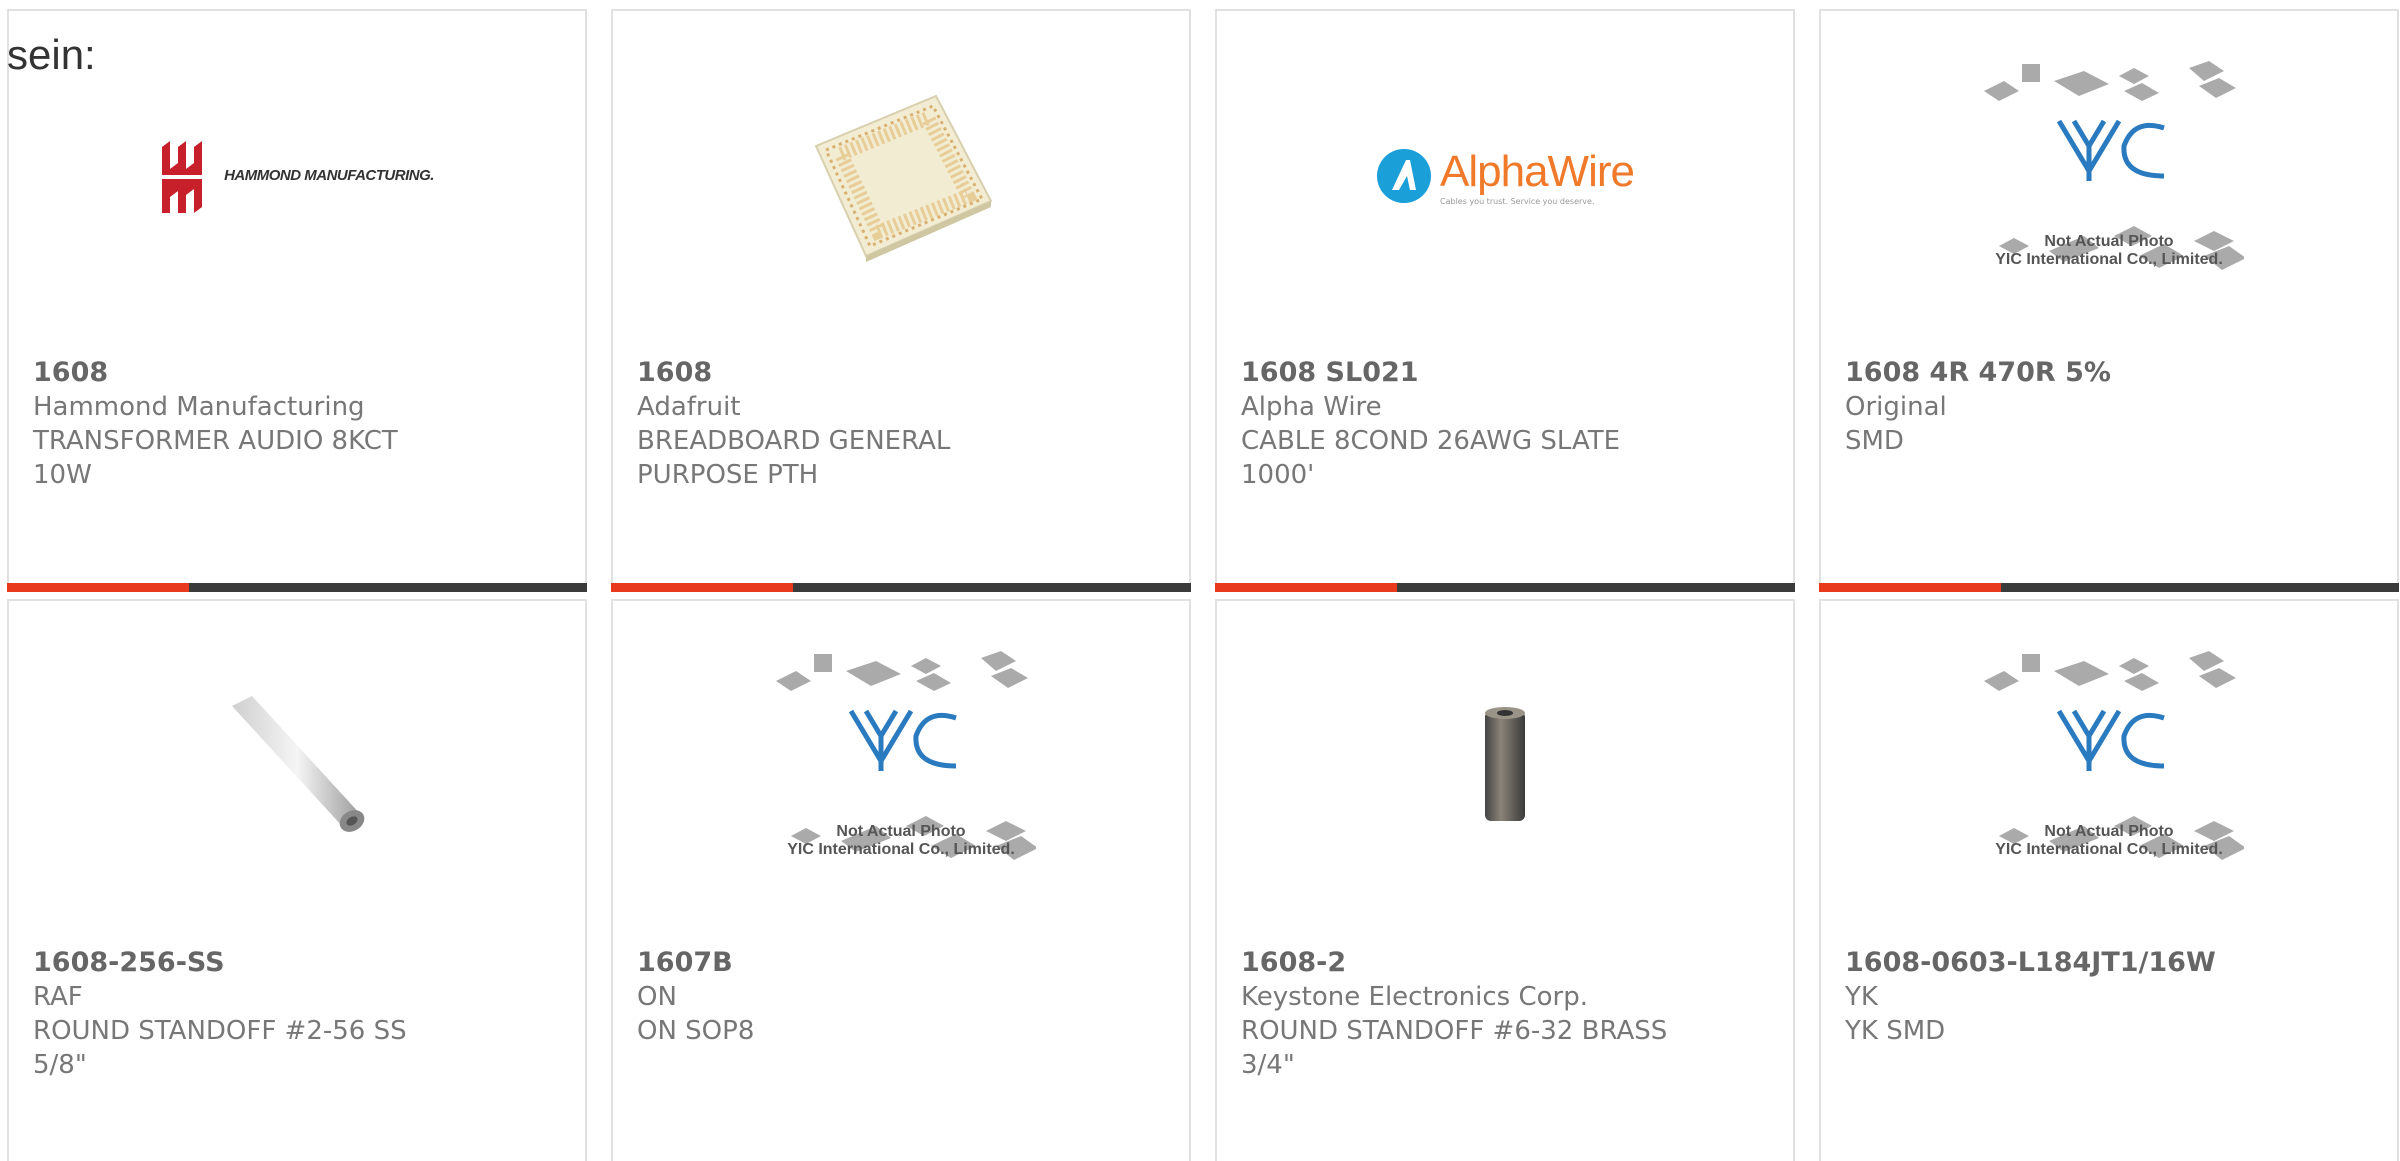 This screenshot has height=1161, width=2400. What do you see at coordinates (903, 963) in the screenshot?
I see `part-number: 1607B` at bounding box center [903, 963].